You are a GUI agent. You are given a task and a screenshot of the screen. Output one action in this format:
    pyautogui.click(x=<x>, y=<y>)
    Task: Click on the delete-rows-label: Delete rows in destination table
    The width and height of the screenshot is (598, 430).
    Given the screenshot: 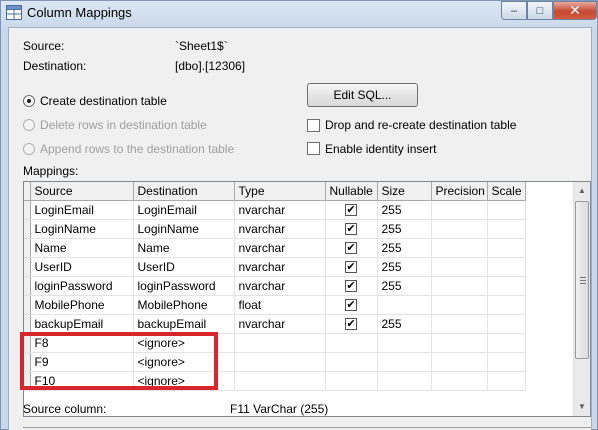 What is the action you would take?
    pyautogui.click(x=123, y=125)
    